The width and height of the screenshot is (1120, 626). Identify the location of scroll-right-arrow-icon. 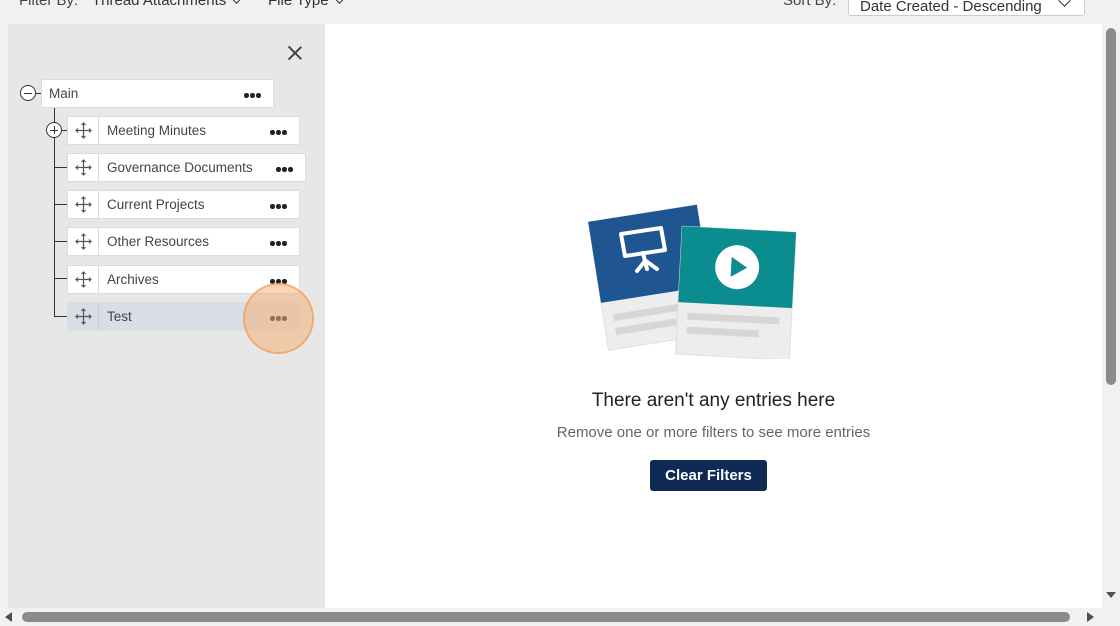
(1090, 617).